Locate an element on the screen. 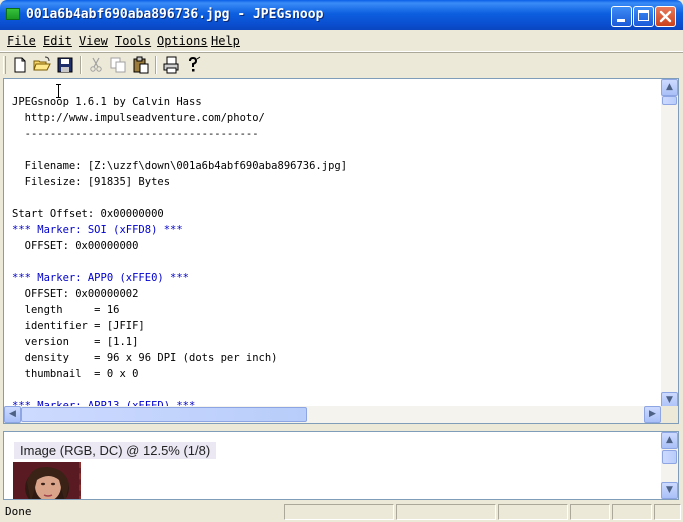 This screenshot has height=522, width=683. open-folder-icon is located at coordinates (42, 63).